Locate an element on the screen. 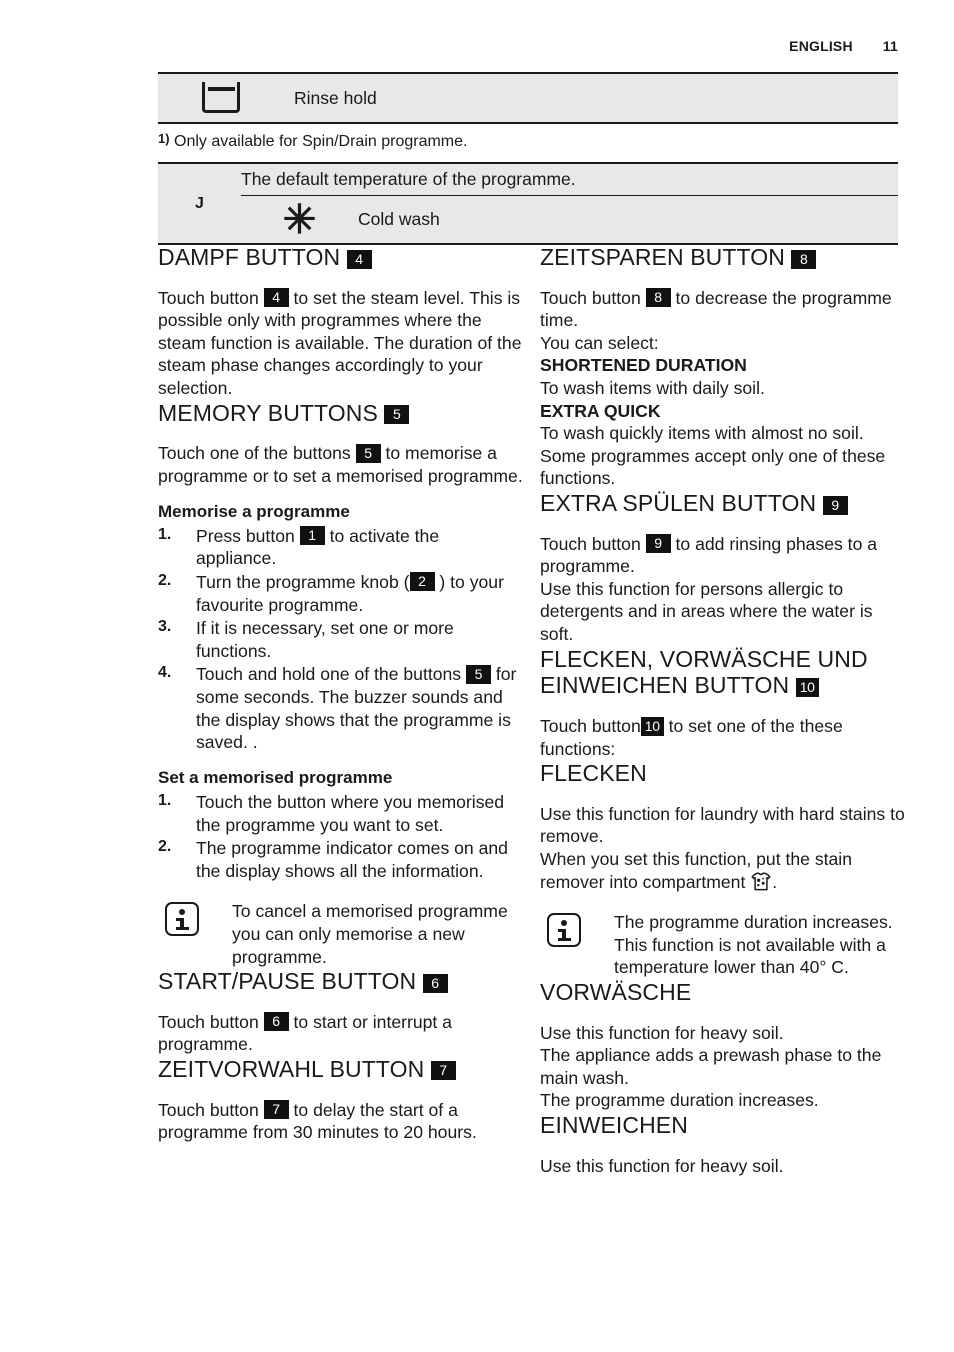 Image resolution: width=954 pixels, height=1352 pixels. paragraph-flecken-2-post: . is located at coordinates (775, 881).